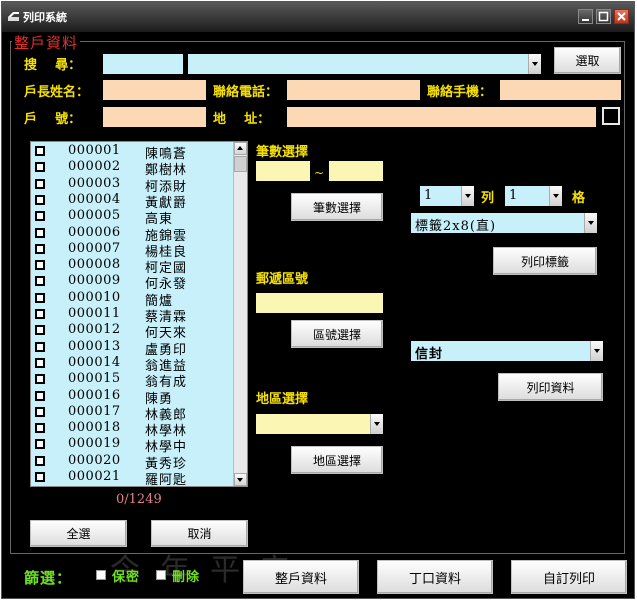  Describe the element at coordinates (337, 207) in the screenshot. I see `range-select-button: 筆數選擇` at that location.